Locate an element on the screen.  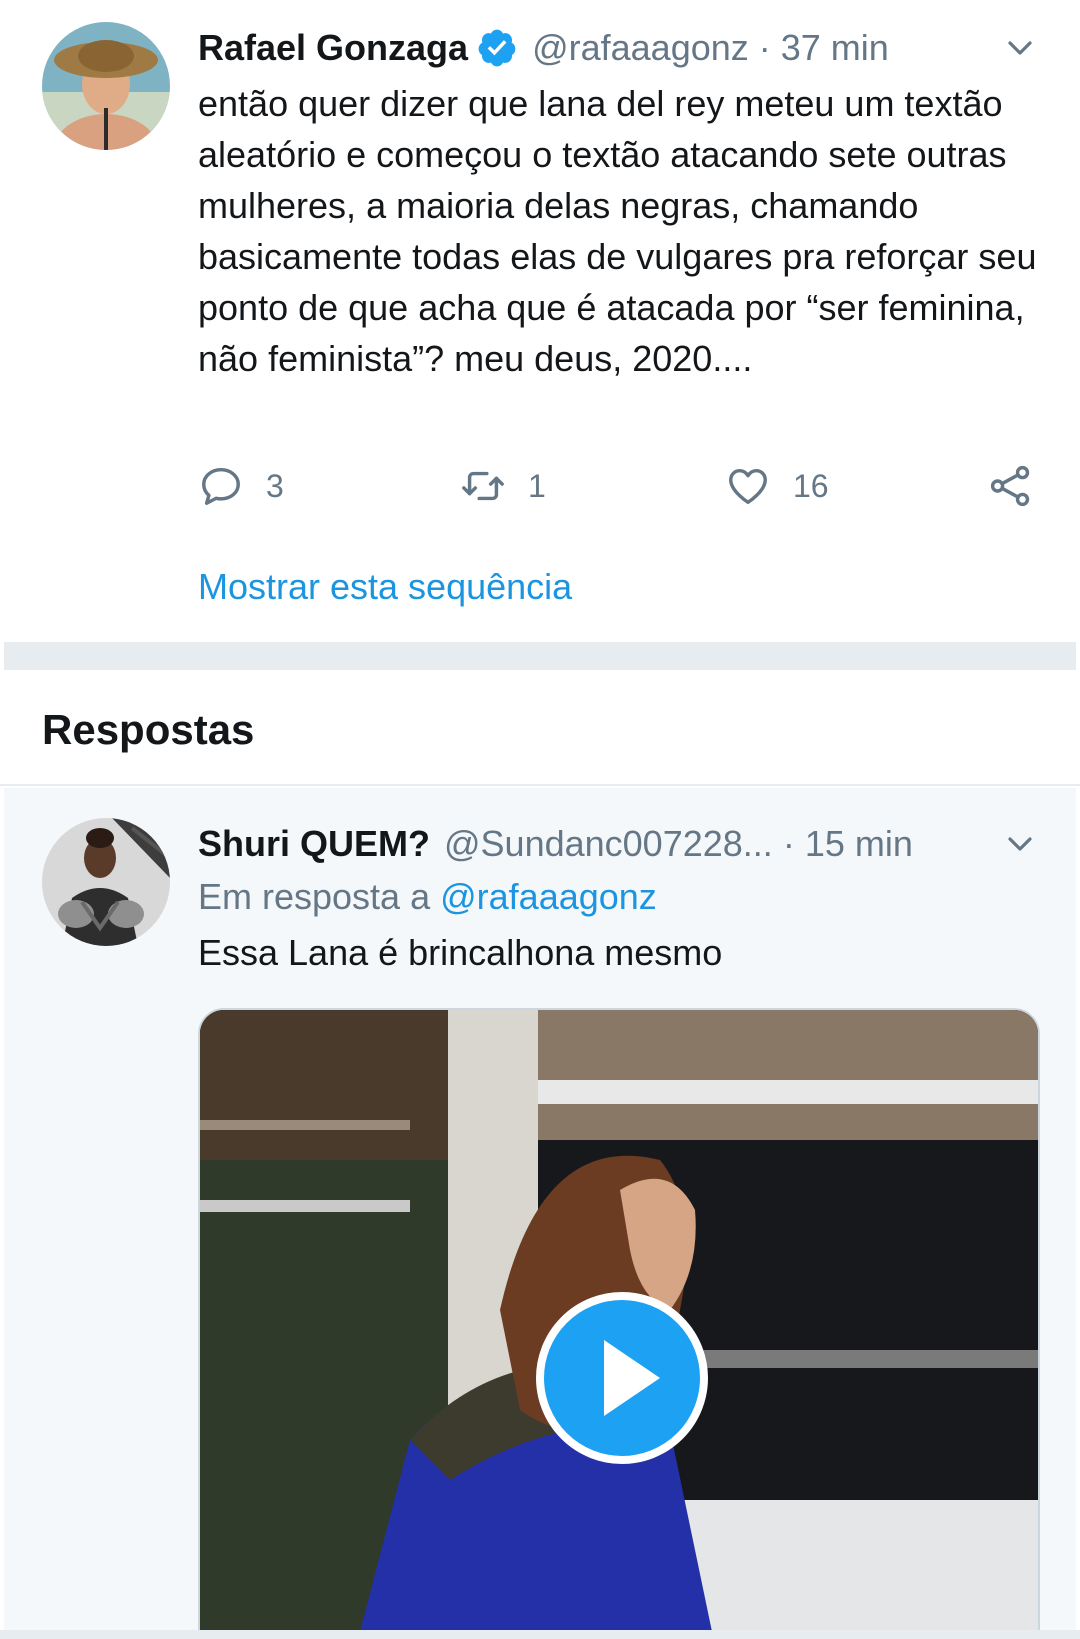
tweet-timestamp: 15 min is located at coordinates (859, 844).